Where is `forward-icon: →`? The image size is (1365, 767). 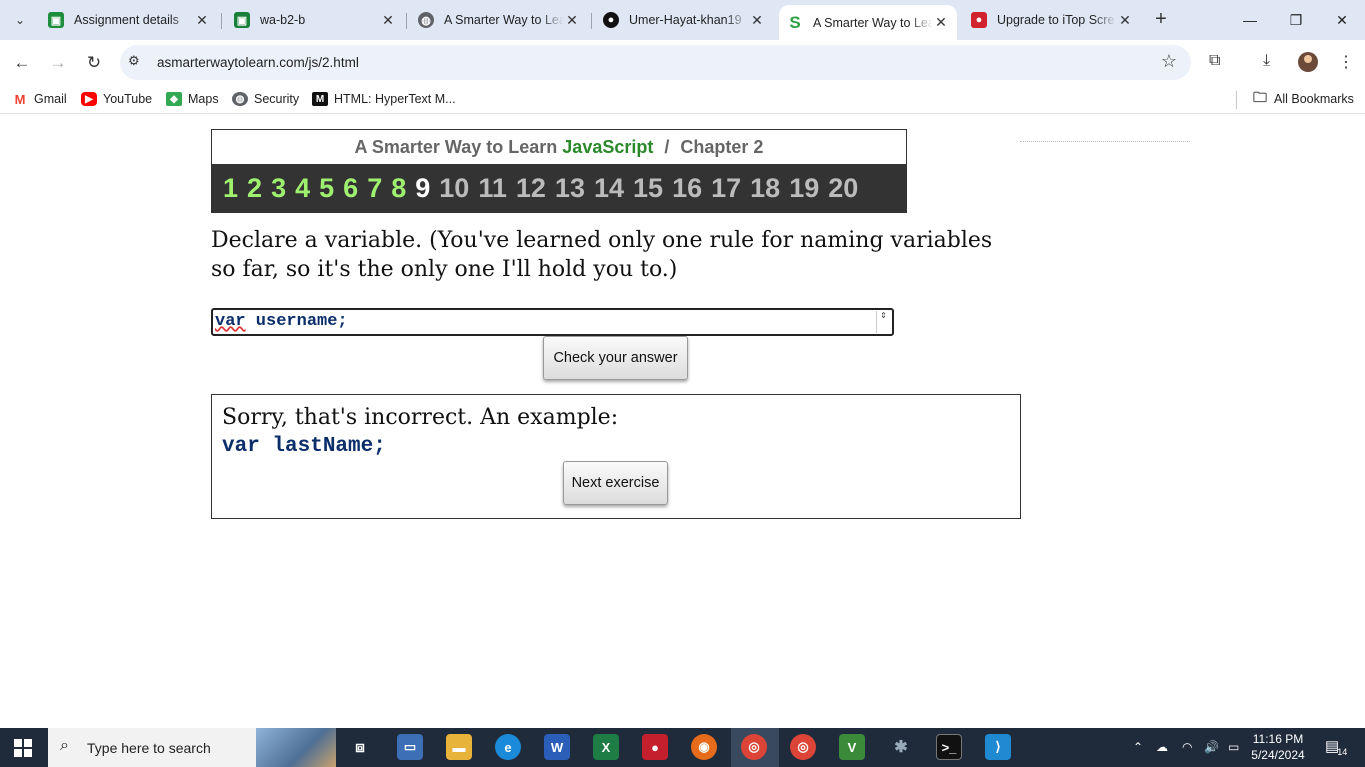
forward-icon: → is located at coordinates (58, 63).